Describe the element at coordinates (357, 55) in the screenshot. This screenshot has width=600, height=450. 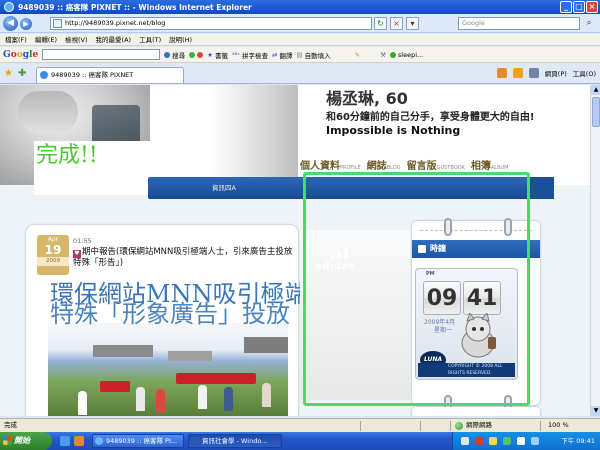
I see `highlight-button: ✎` at that location.